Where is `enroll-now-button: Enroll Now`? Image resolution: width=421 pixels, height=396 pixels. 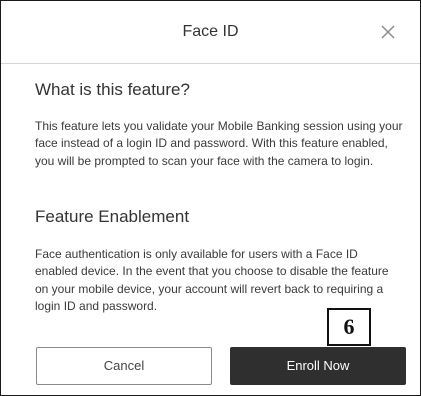 enroll-now-button: Enroll Now is located at coordinates (318, 366).